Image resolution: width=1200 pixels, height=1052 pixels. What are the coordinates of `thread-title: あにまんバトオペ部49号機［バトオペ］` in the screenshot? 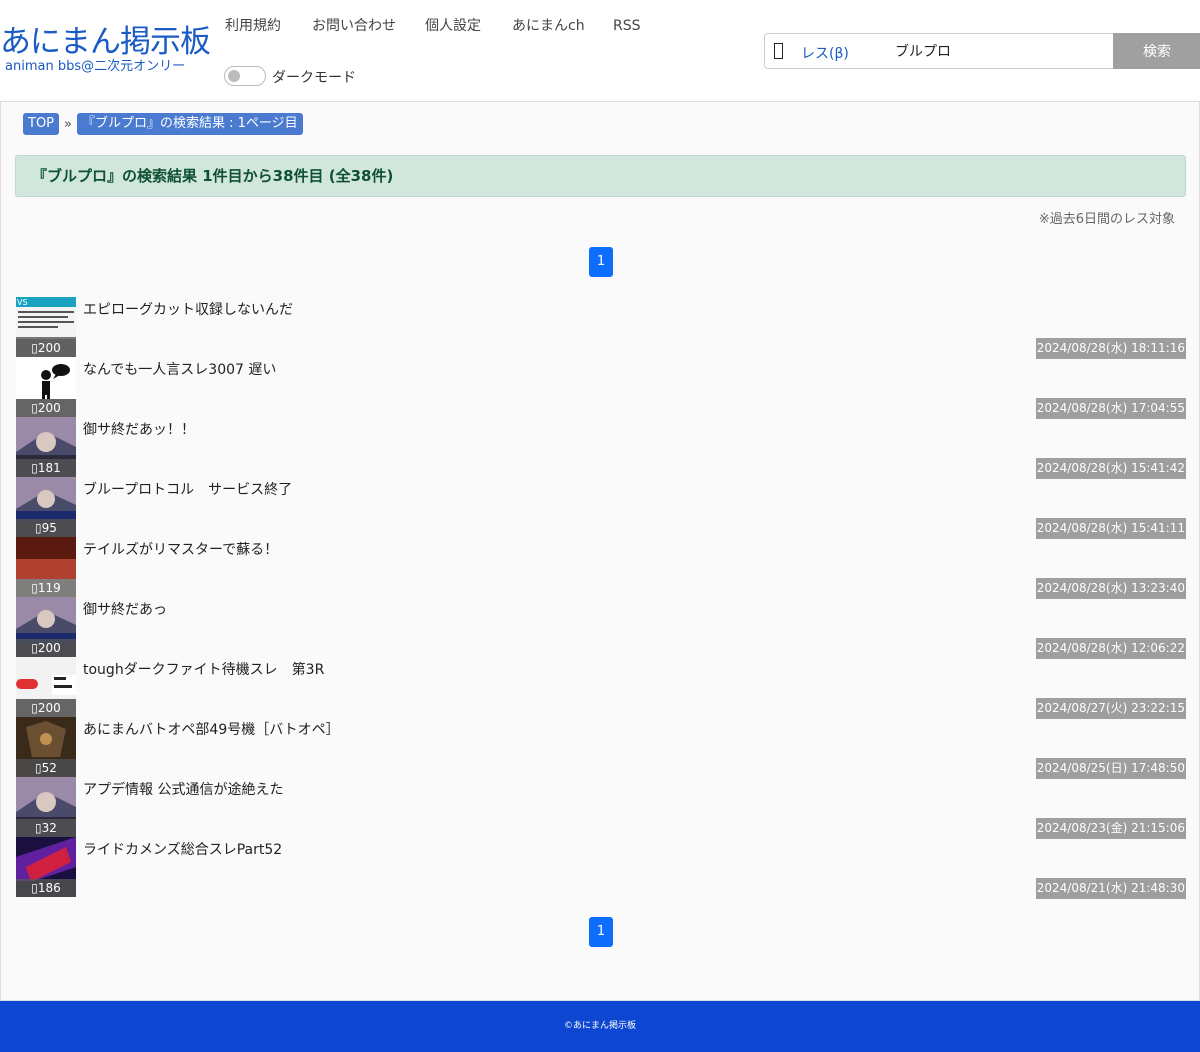 It's located at (211, 730).